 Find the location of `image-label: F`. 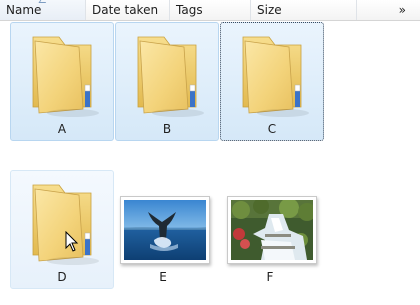

image-label: F is located at coordinates (270, 277).